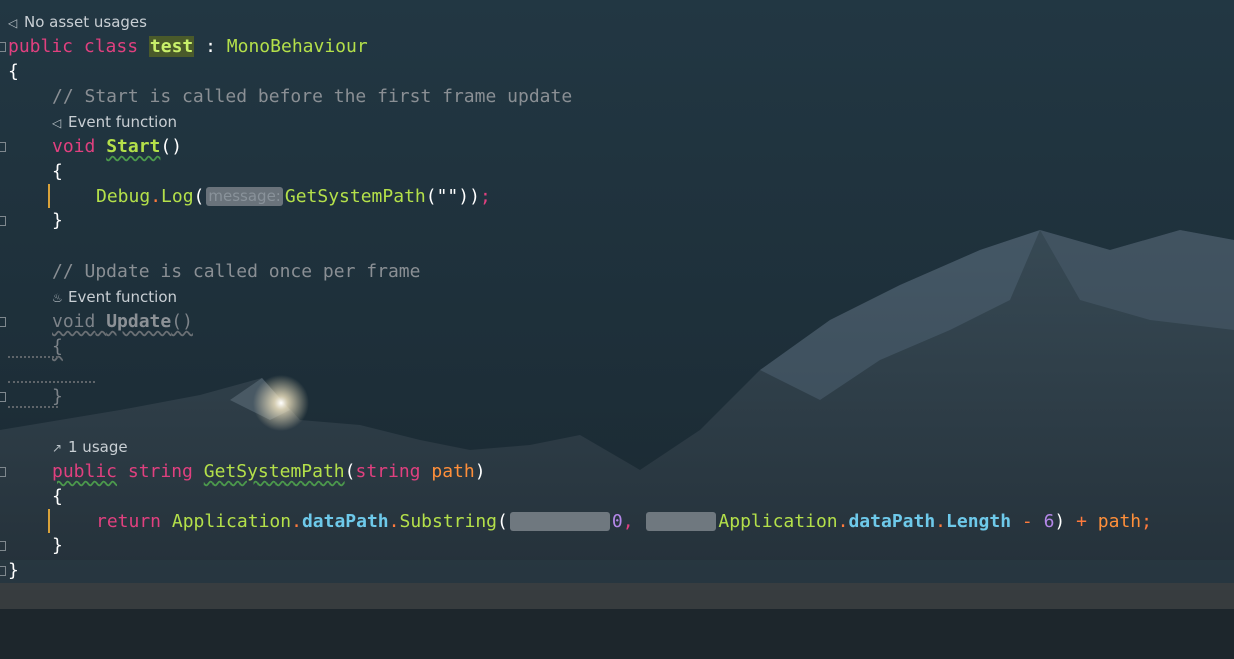 The height and width of the screenshot is (659, 1234). Describe the element at coordinates (177, 196) in the screenshot. I see `method-log: Log` at that location.